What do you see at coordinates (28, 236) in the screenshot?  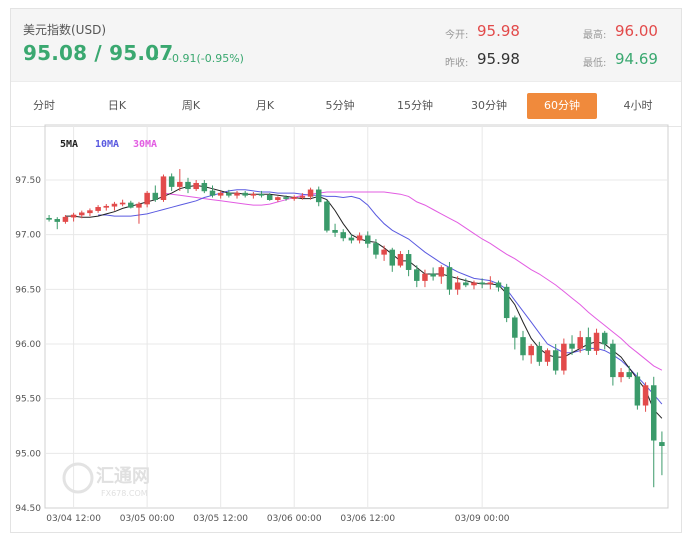 I see `y-tick-label: 97.00` at bounding box center [28, 236].